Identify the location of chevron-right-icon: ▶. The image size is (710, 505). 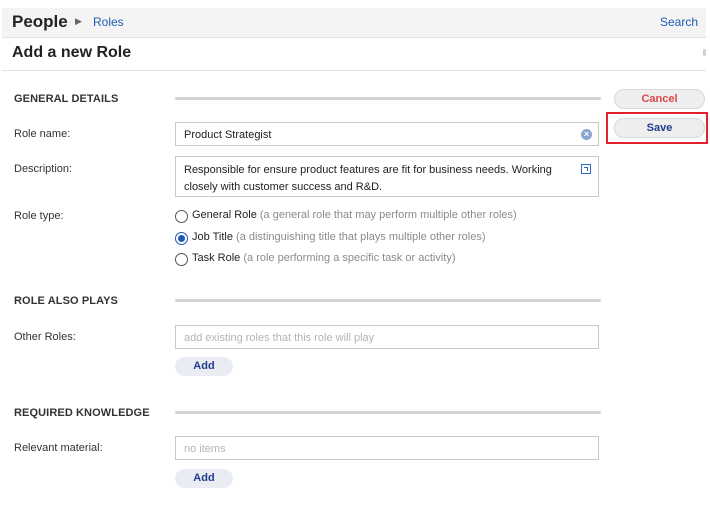
(78, 21).